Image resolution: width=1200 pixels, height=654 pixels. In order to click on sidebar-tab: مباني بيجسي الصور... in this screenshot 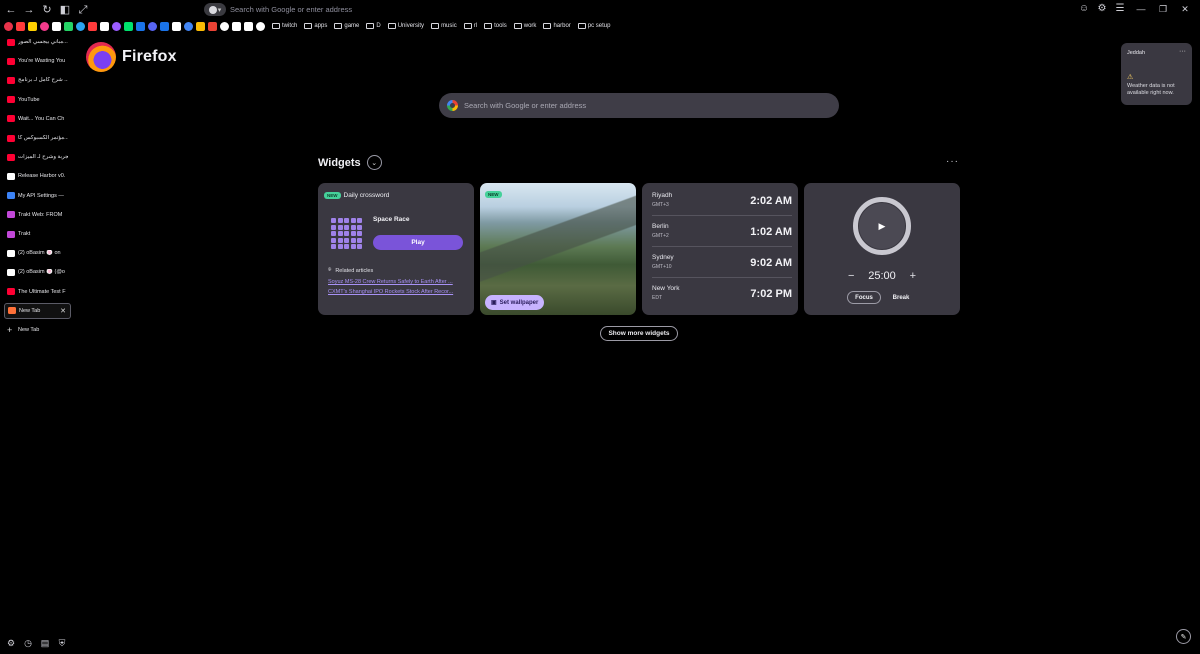, I will do `click(37, 42)`.